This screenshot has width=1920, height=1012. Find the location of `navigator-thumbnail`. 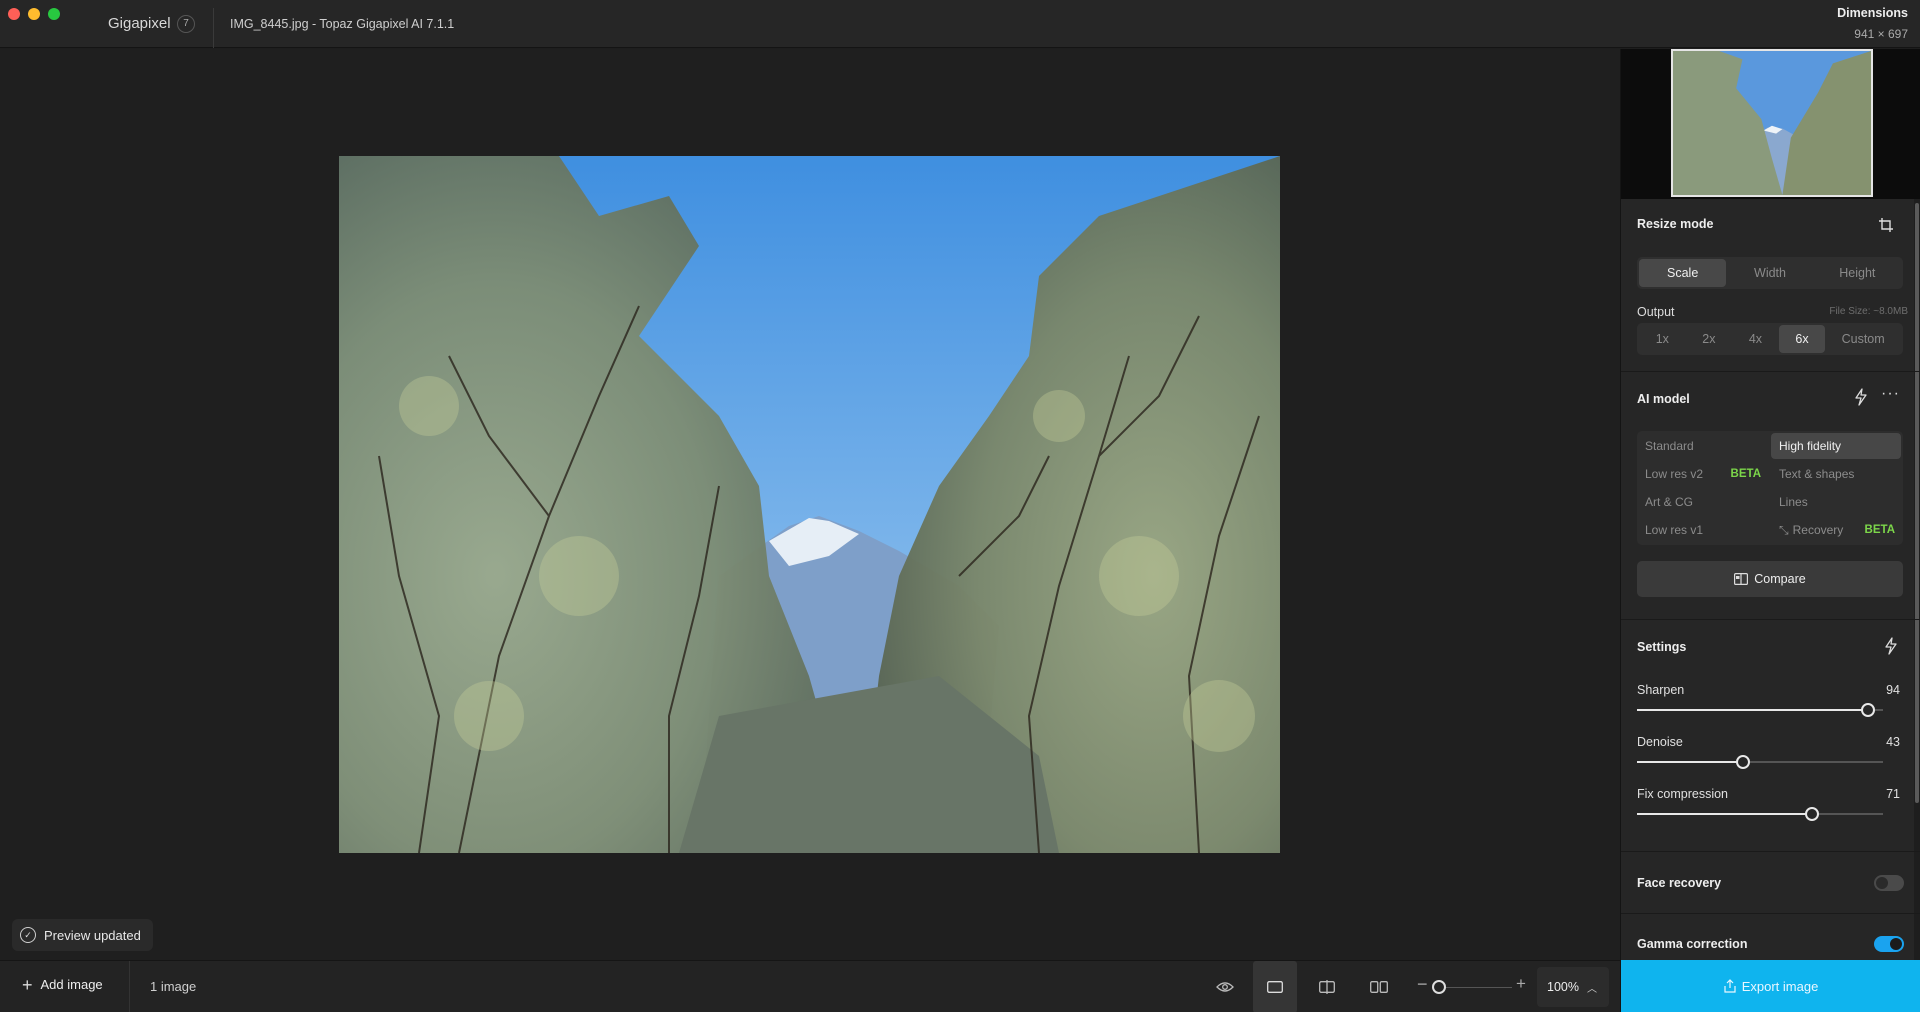

navigator-thumbnail is located at coordinates (1772, 123).